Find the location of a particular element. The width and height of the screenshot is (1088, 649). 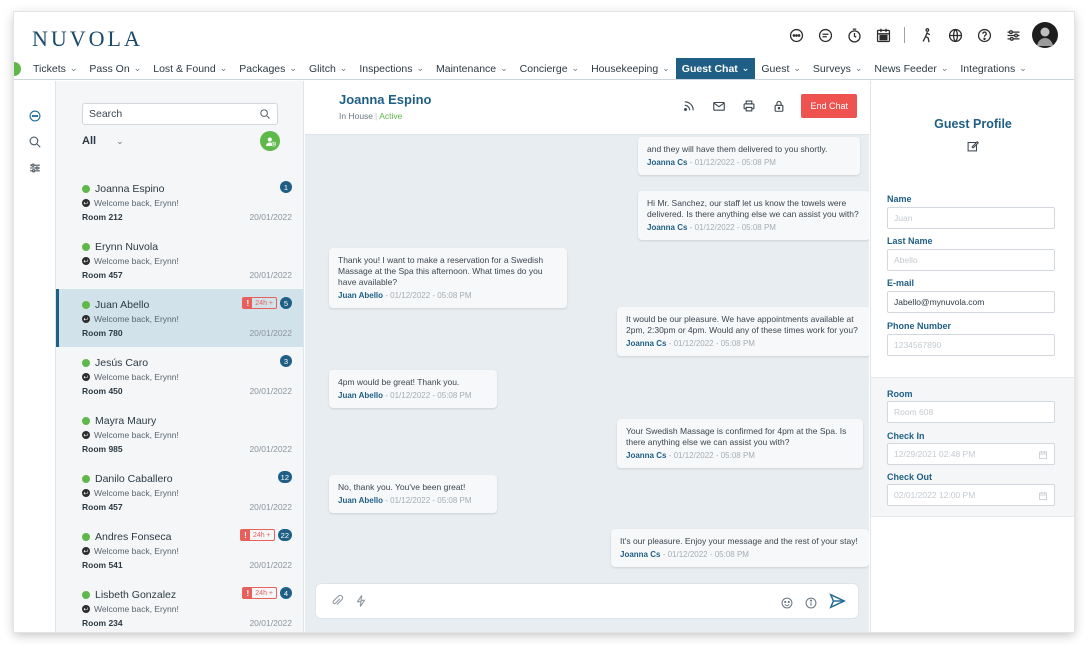

nav-concierge: Concierge ⌄ is located at coordinates (549, 68).